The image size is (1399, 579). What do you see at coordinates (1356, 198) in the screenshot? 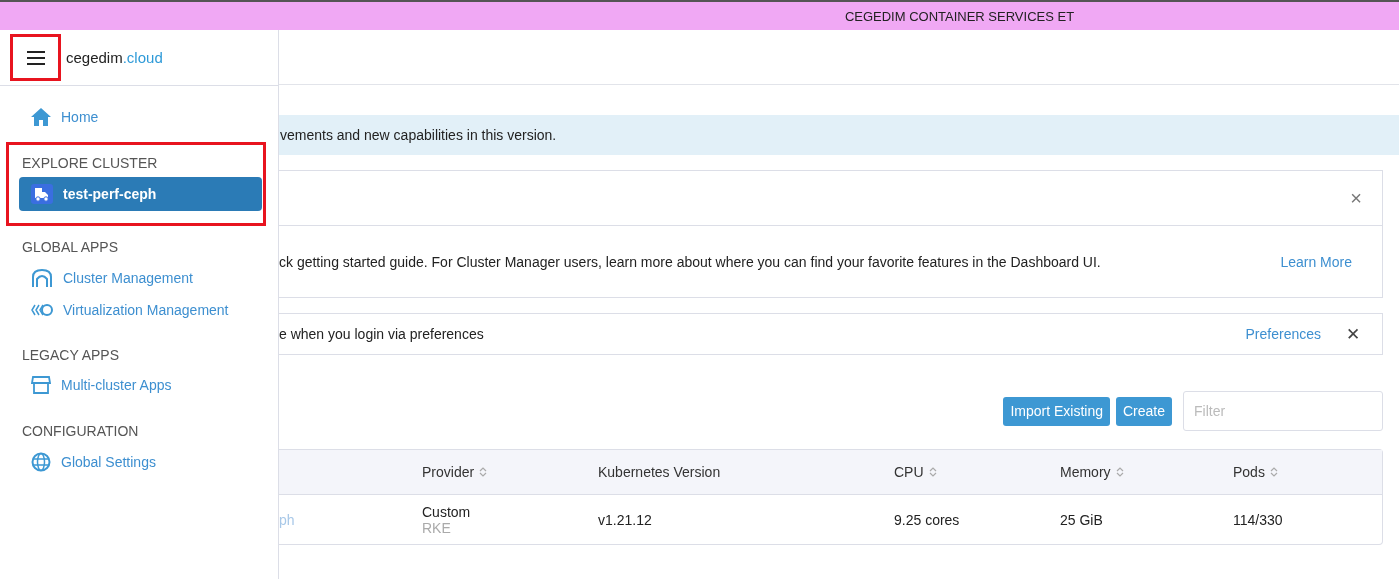
I see `close-button: ×` at bounding box center [1356, 198].